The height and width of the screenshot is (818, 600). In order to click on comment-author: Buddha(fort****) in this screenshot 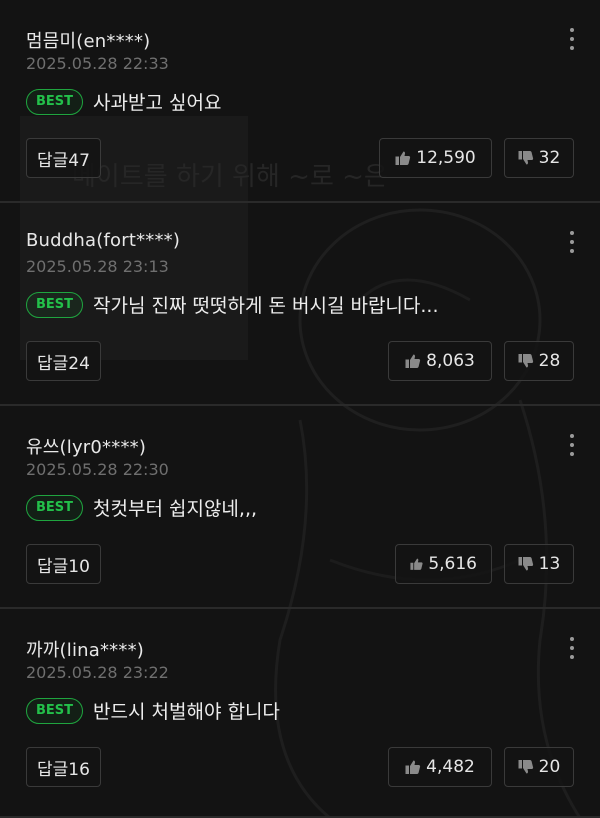, I will do `click(103, 240)`.